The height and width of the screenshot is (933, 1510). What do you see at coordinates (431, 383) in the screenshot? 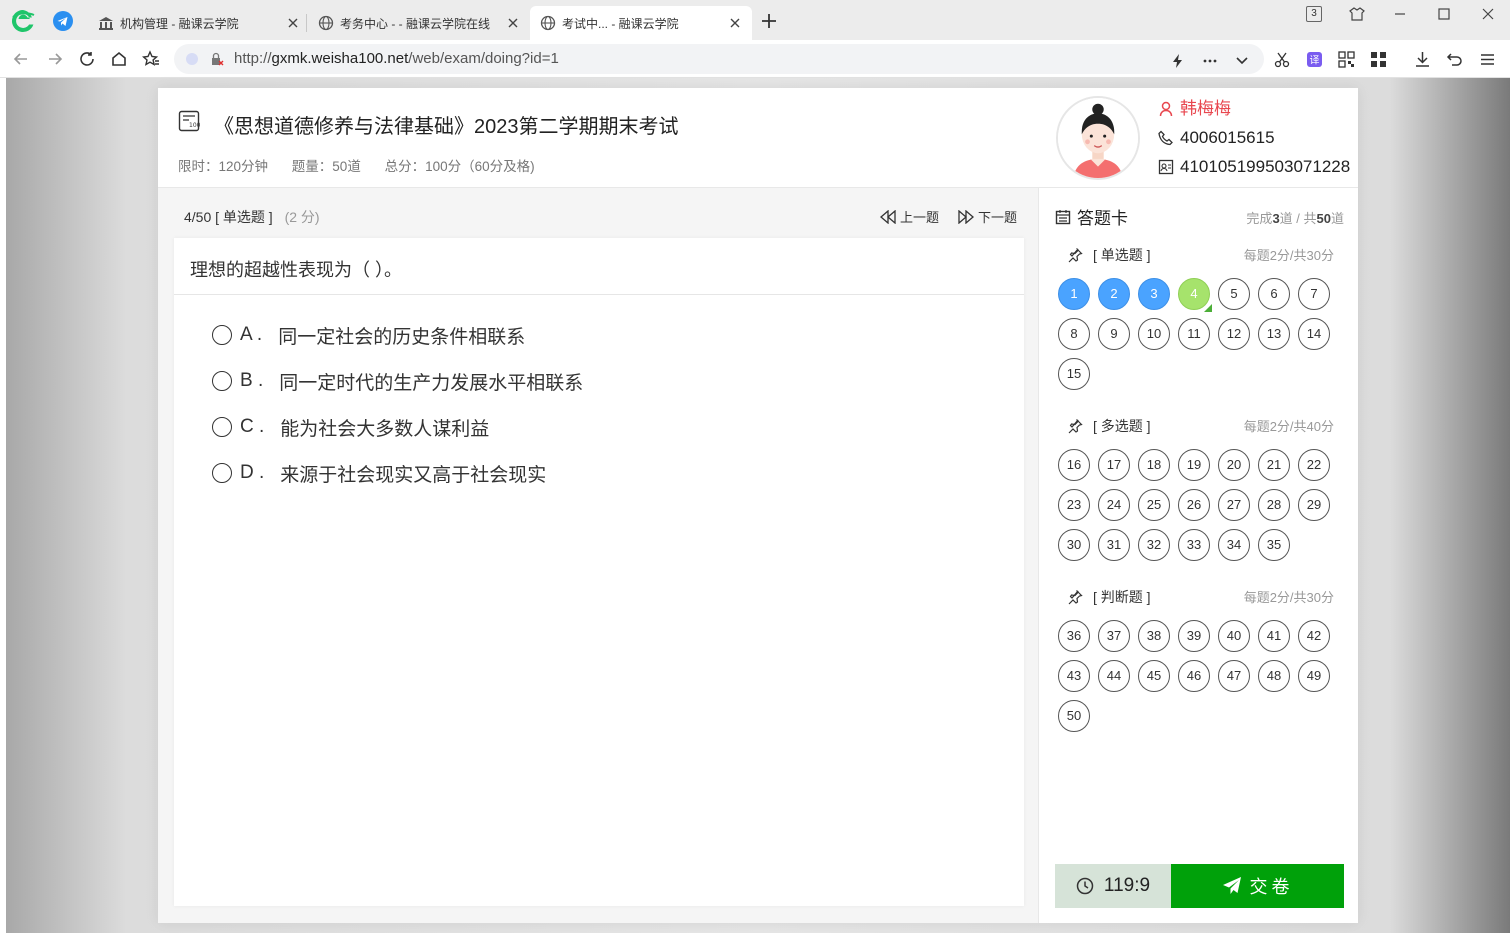
I see `option-text: 同一定时代的生产力发展水平相联系` at bounding box center [431, 383].